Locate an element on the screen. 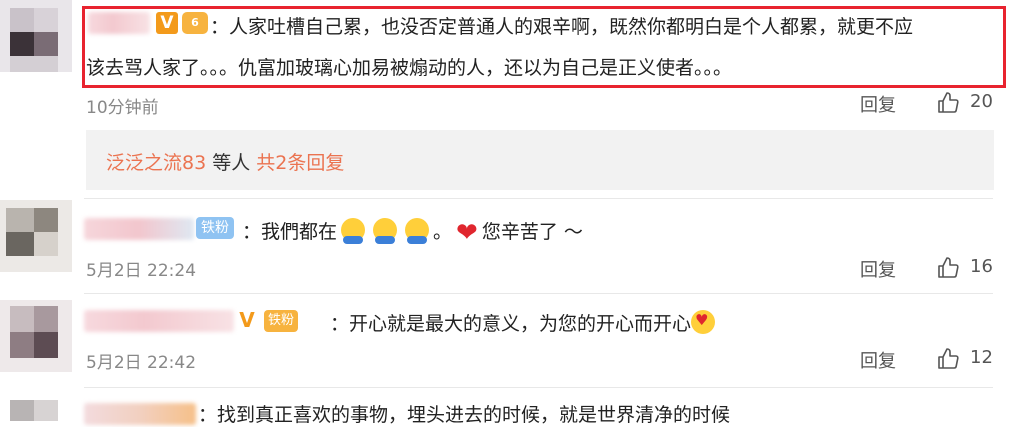  replies-summary-text: 泛泛之流83 等人 共2条回复 is located at coordinates (225, 163).